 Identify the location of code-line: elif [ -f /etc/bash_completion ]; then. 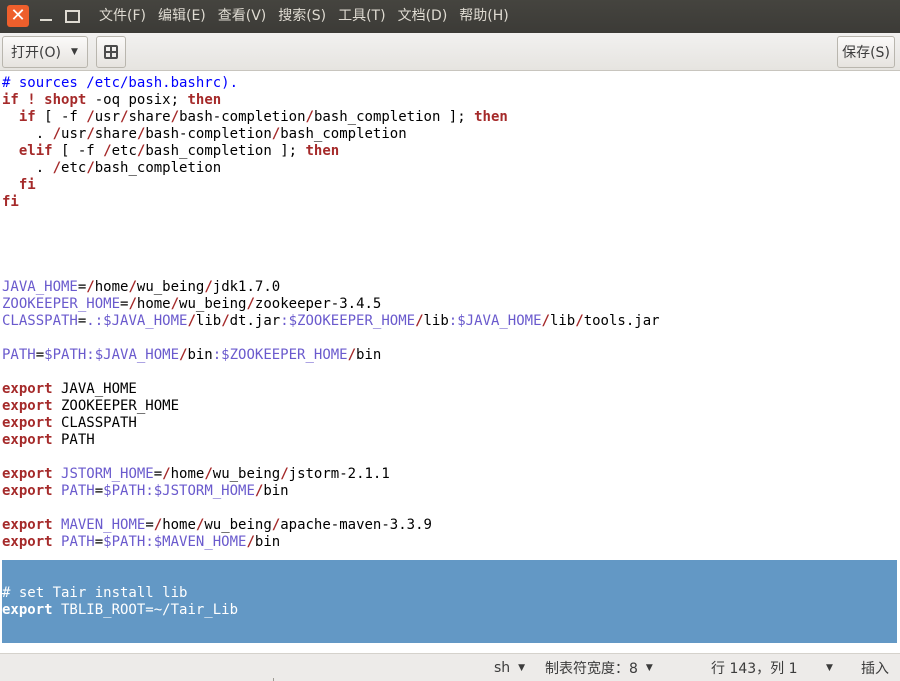
(331, 151).